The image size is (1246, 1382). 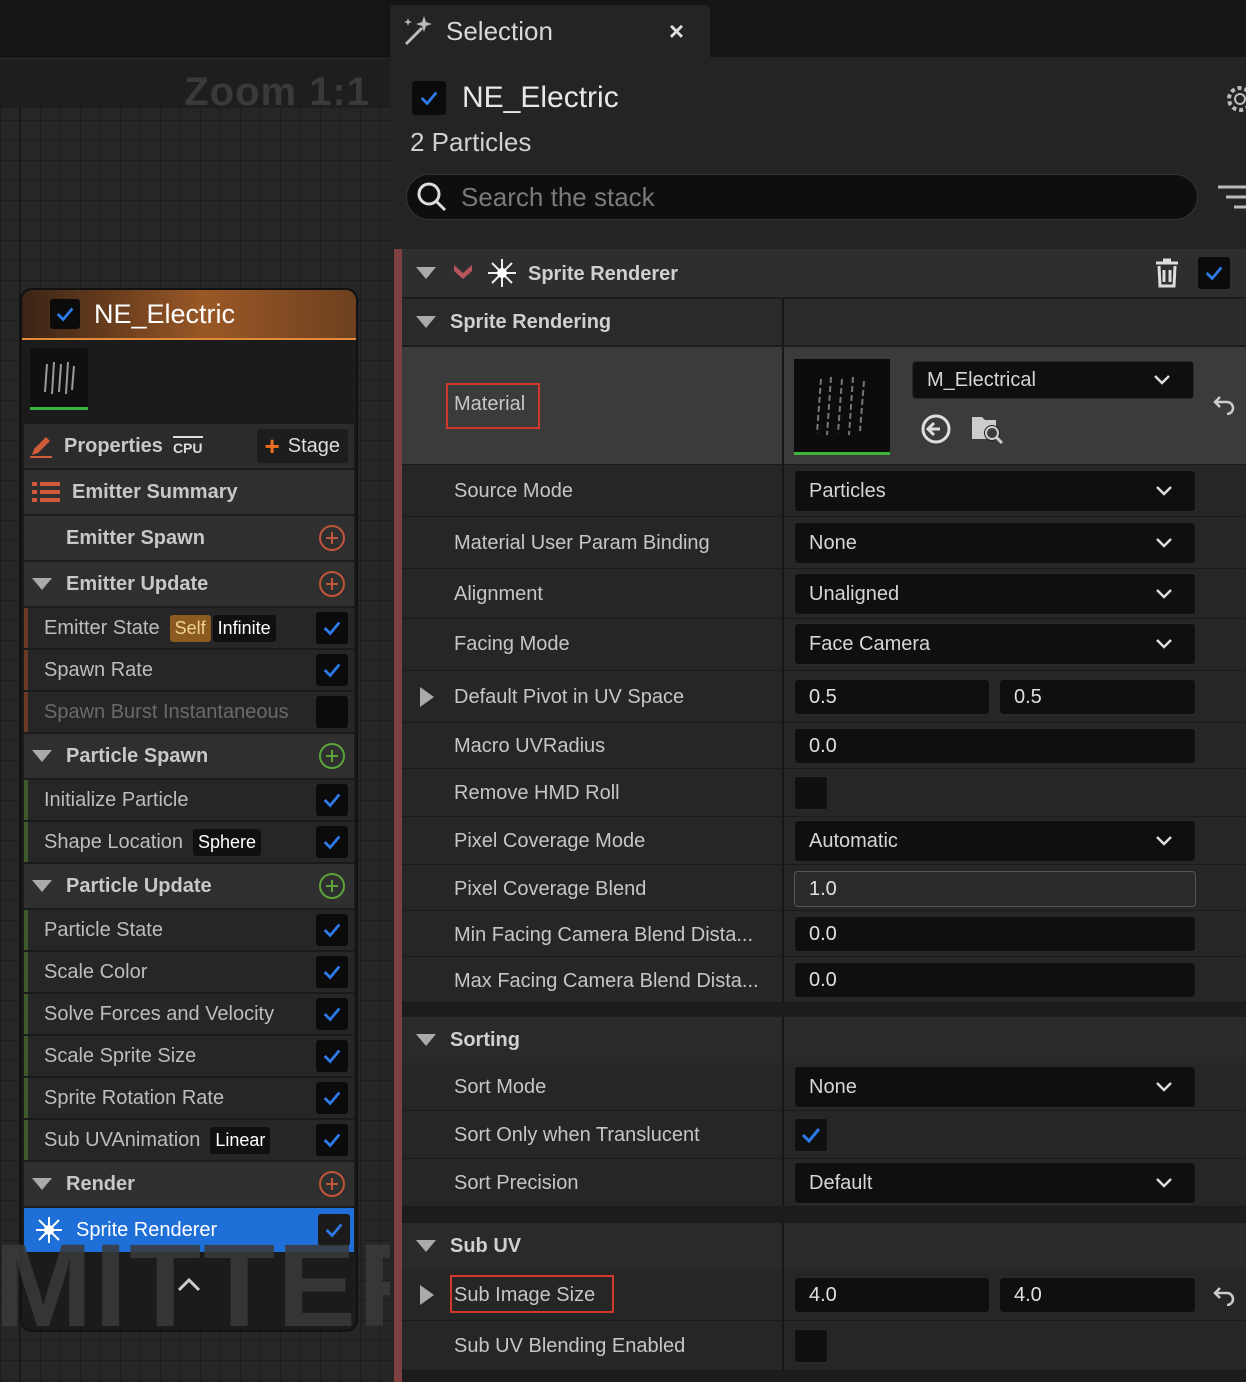 What do you see at coordinates (824, 1040) in the screenshot?
I see `group-sorting: Sorting` at bounding box center [824, 1040].